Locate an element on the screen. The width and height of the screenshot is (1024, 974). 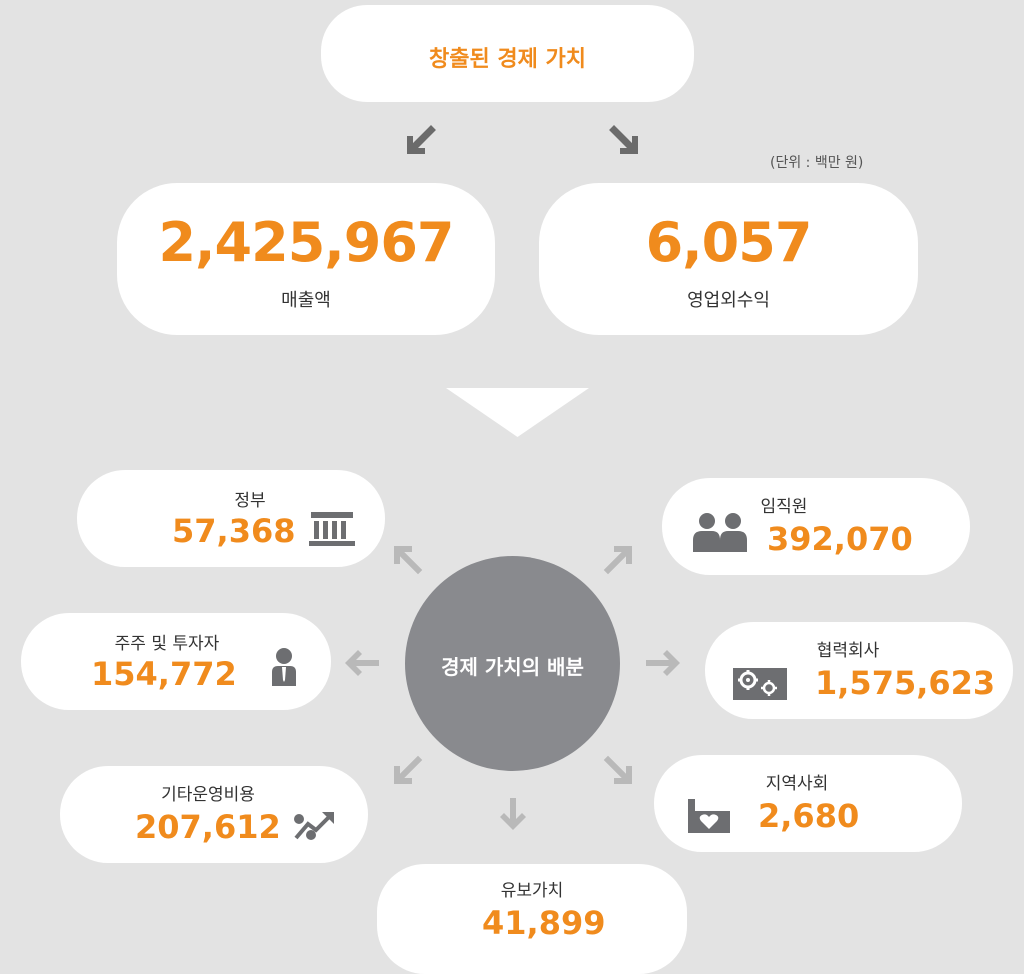
shareholders-box: 주주 및 투자자 154,772 is located at coordinates (176, 661).